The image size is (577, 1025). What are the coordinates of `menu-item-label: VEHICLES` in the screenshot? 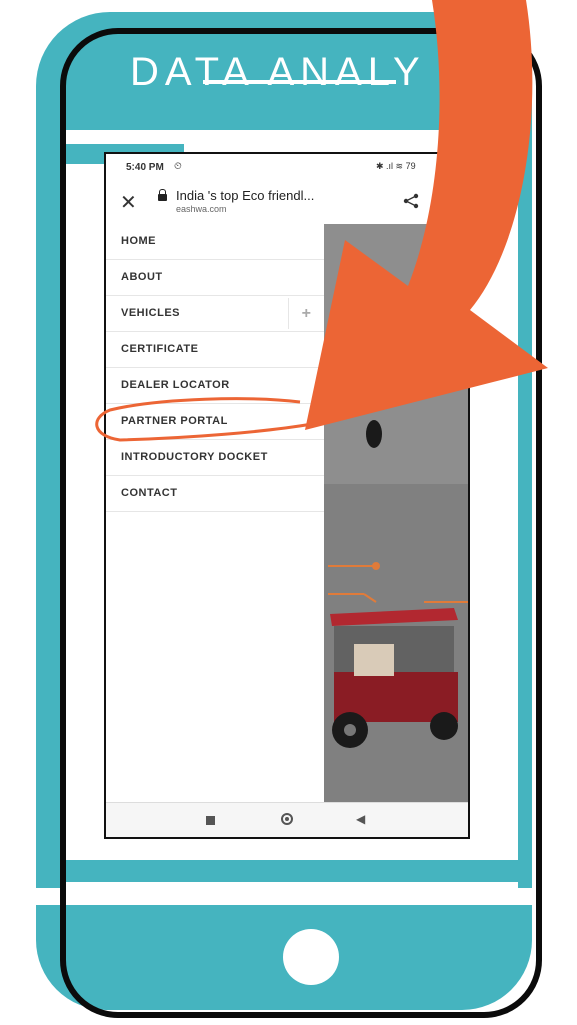 It's located at (151, 313).